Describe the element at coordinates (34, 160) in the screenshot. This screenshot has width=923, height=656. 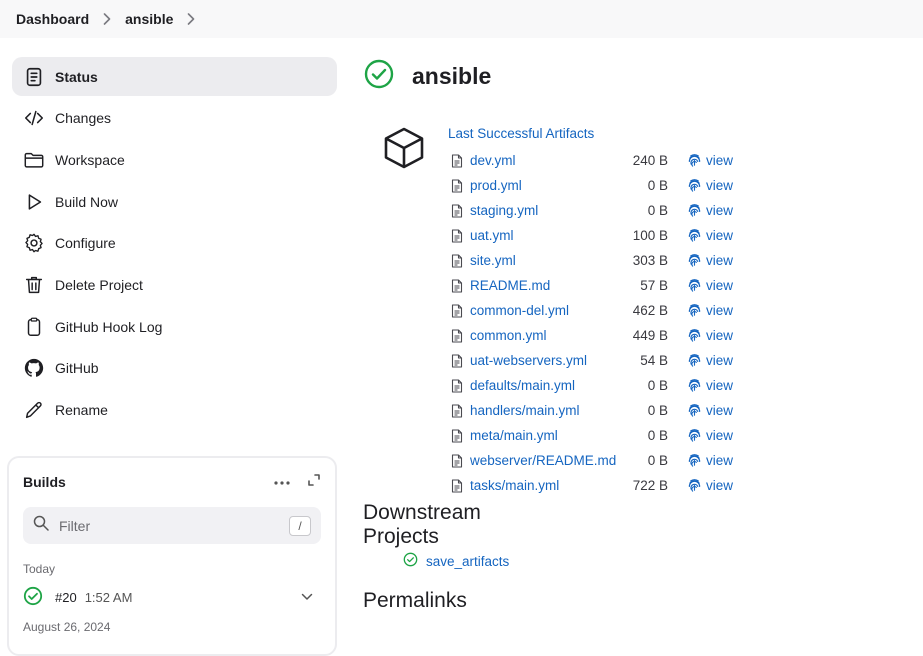
I see `folder-icon` at that location.